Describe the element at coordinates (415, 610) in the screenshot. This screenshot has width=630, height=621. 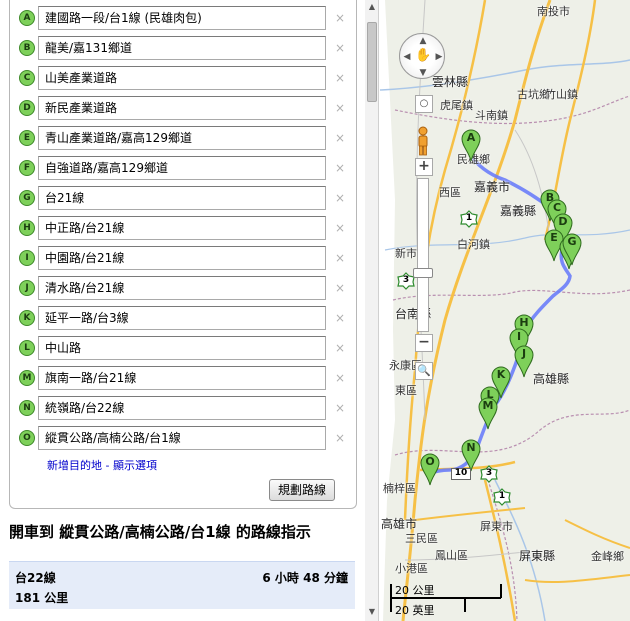
I see `scale-mi-label: 20 英里` at that location.